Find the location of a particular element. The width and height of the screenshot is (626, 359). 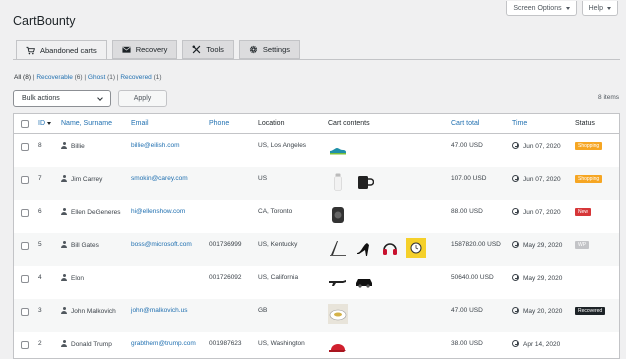

row-location: US, Kentucky is located at coordinates (278, 244).